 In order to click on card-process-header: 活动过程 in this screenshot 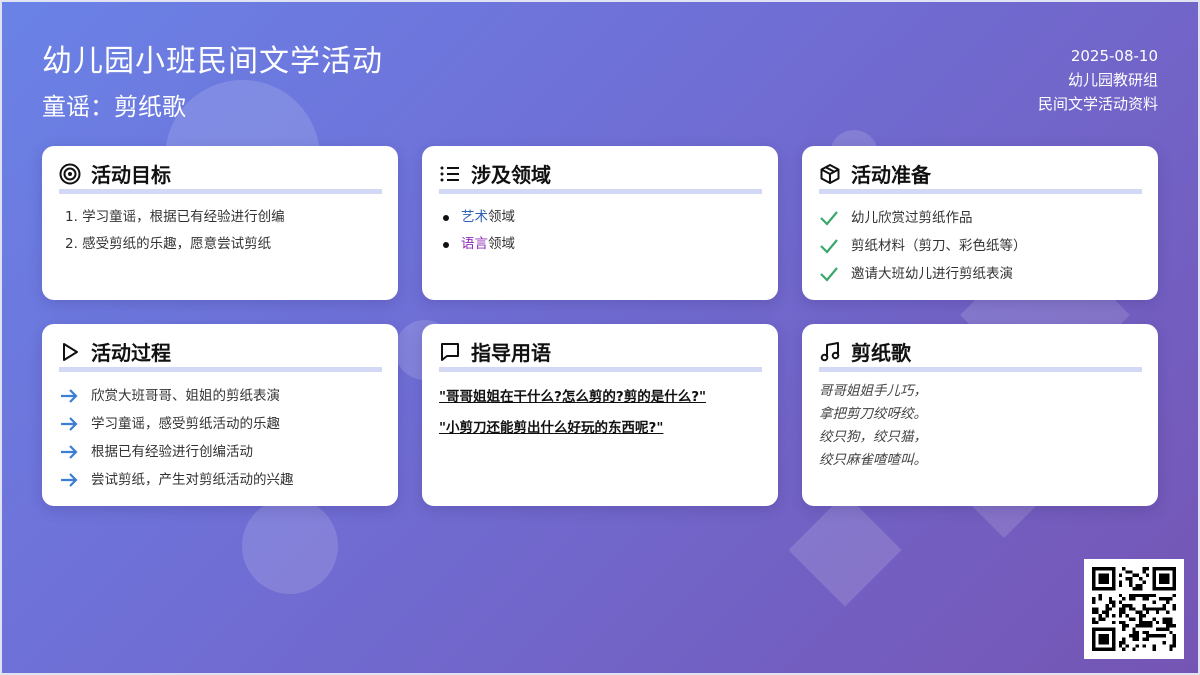, I will do `click(220, 355)`.